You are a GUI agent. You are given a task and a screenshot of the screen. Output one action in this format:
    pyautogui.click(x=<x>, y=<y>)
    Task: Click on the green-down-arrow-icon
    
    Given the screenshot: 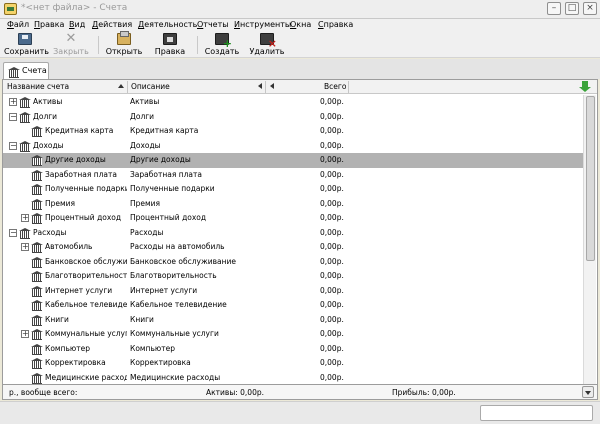 What is the action you would take?
    pyautogui.click(x=585, y=87)
    